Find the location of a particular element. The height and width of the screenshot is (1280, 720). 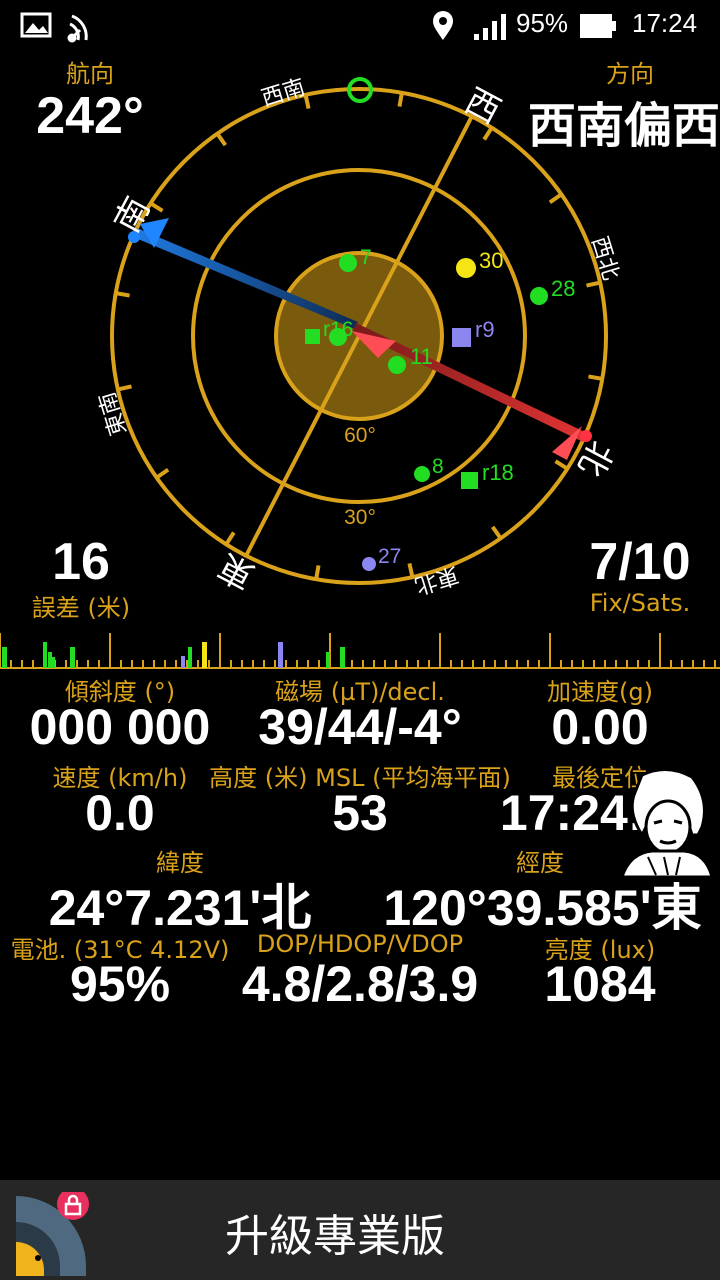

accel-value: 0.00 is located at coordinates (600, 727).